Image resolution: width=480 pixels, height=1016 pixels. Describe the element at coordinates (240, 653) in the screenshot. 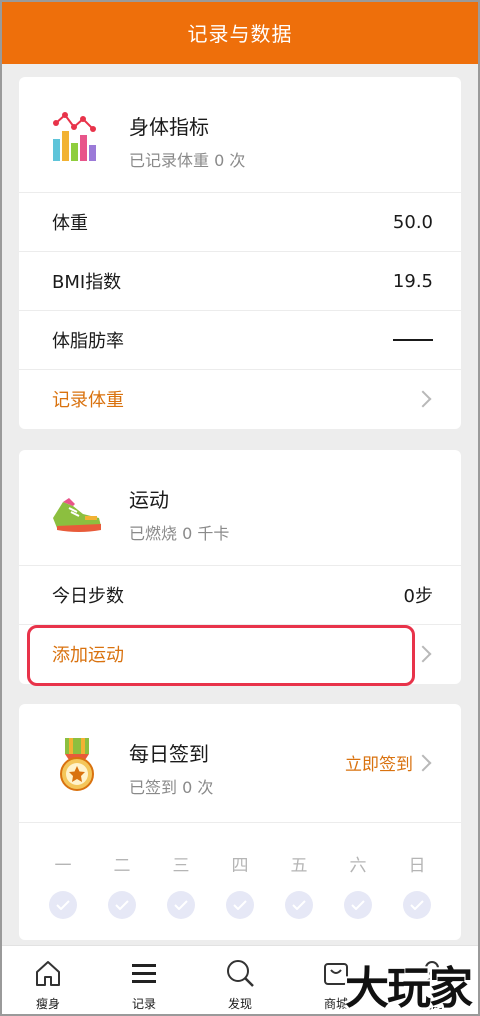

I see `add-exercise-button: 添加运动` at that location.